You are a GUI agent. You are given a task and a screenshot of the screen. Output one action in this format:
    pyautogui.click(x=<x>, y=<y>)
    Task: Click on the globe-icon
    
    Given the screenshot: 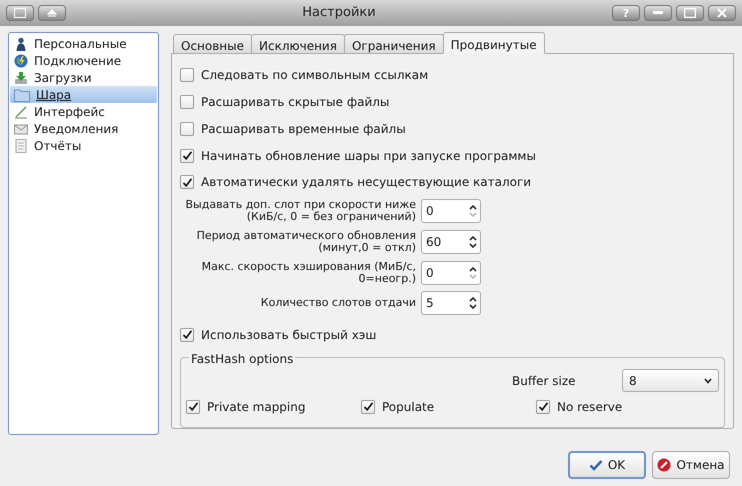 What is the action you would take?
    pyautogui.click(x=21, y=61)
    